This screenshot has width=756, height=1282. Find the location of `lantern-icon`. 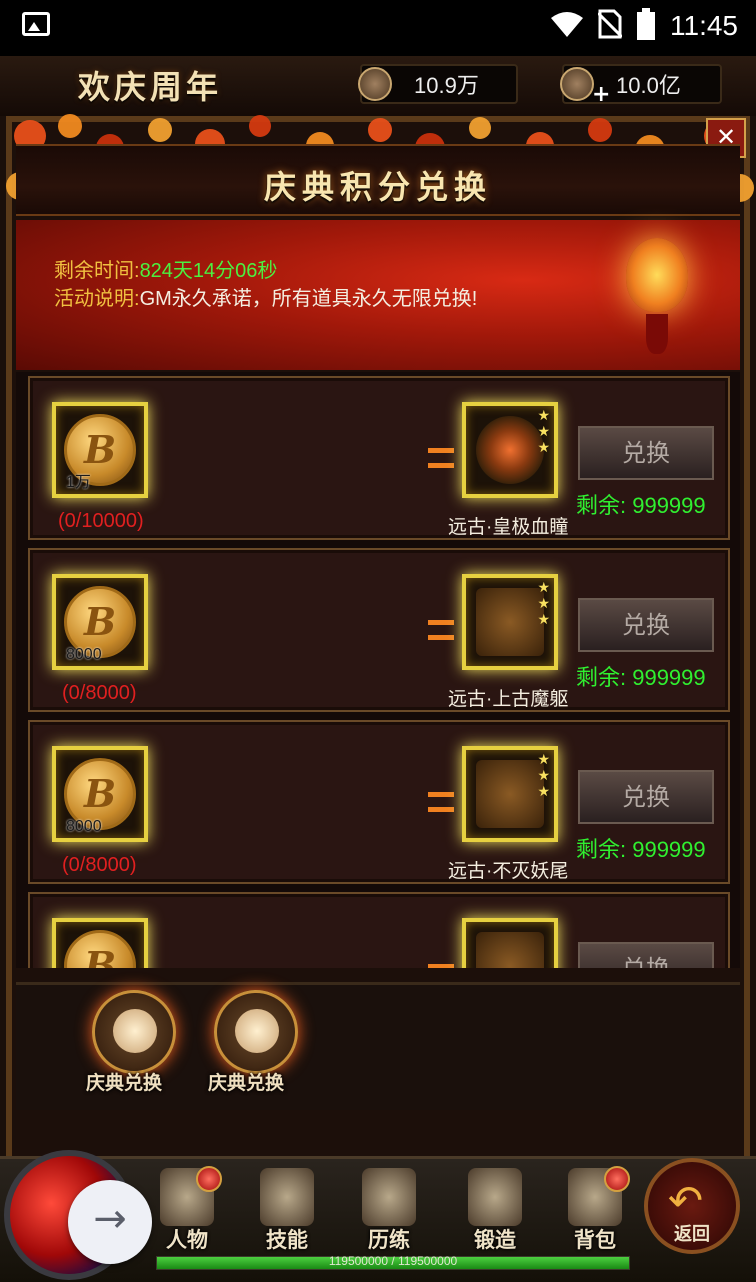

lantern-icon is located at coordinates (657, 275).